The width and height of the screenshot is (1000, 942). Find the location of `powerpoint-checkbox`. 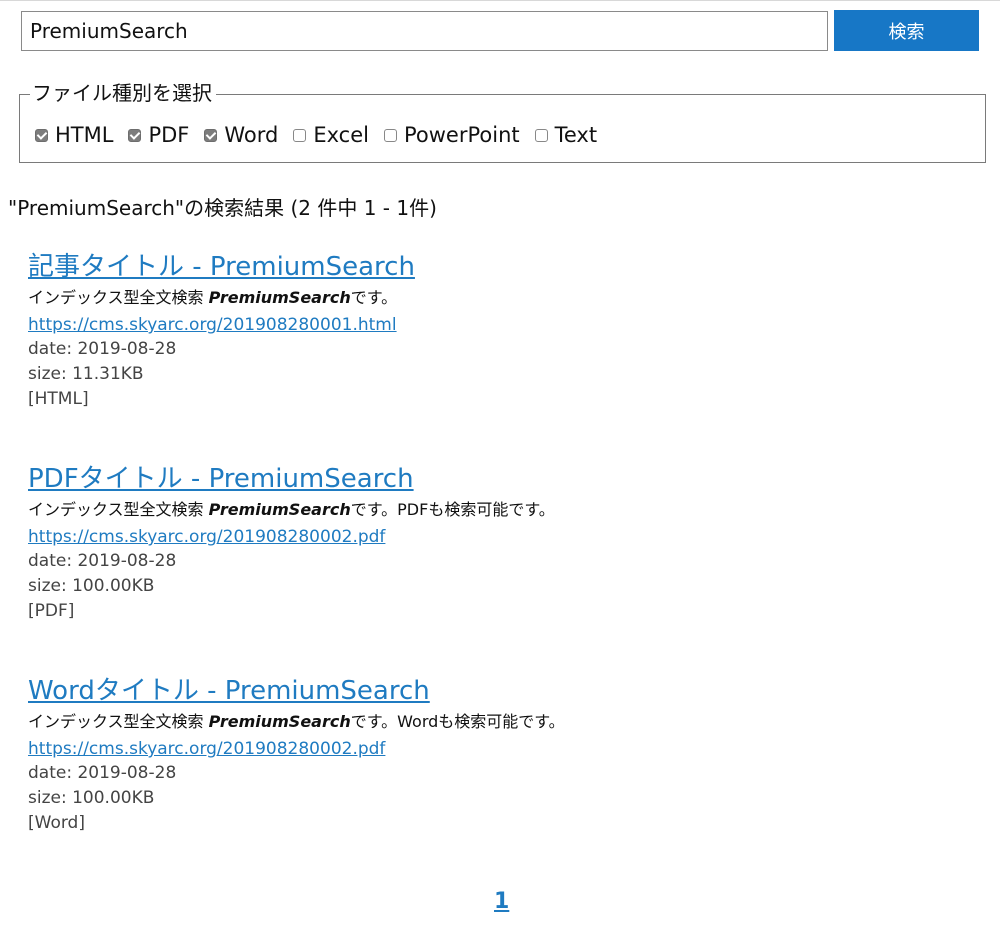

powerpoint-checkbox is located at coordinates (390, 135).